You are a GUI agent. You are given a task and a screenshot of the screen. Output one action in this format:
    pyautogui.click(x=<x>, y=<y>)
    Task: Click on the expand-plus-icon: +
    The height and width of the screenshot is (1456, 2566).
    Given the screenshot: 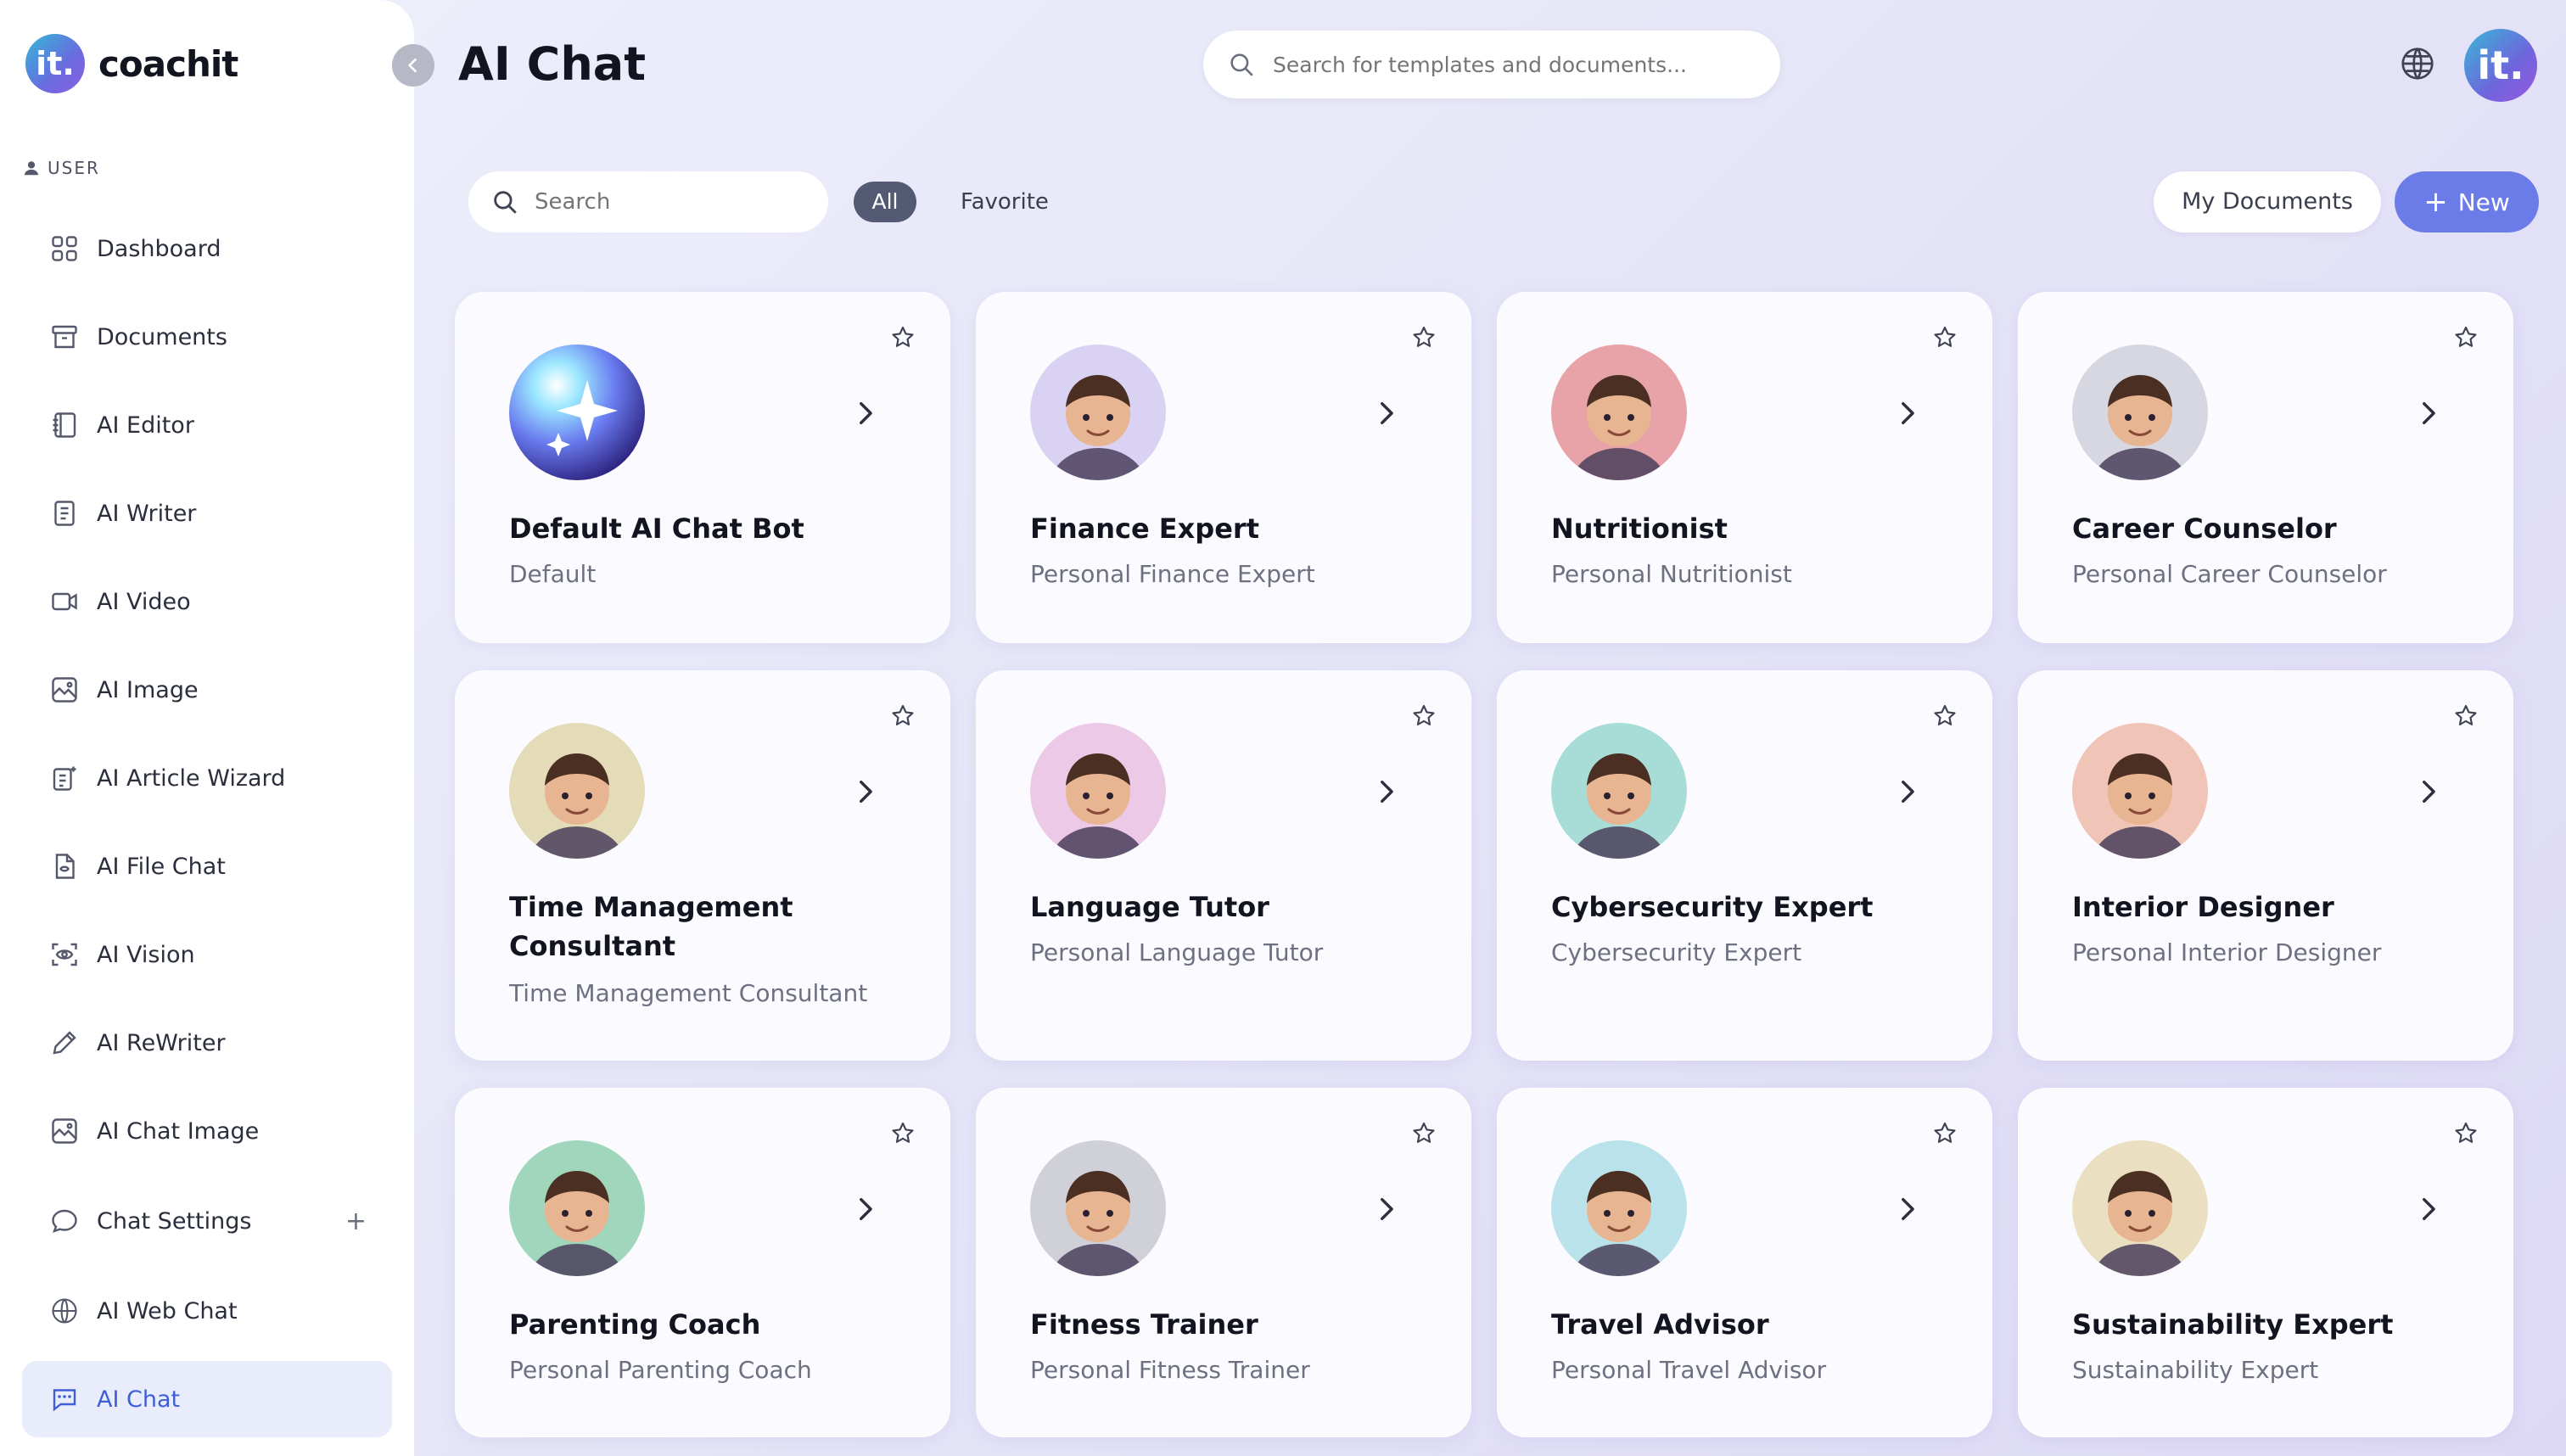 What is the action you would take?
    pyautogui.click(x=356, y=1221)
    